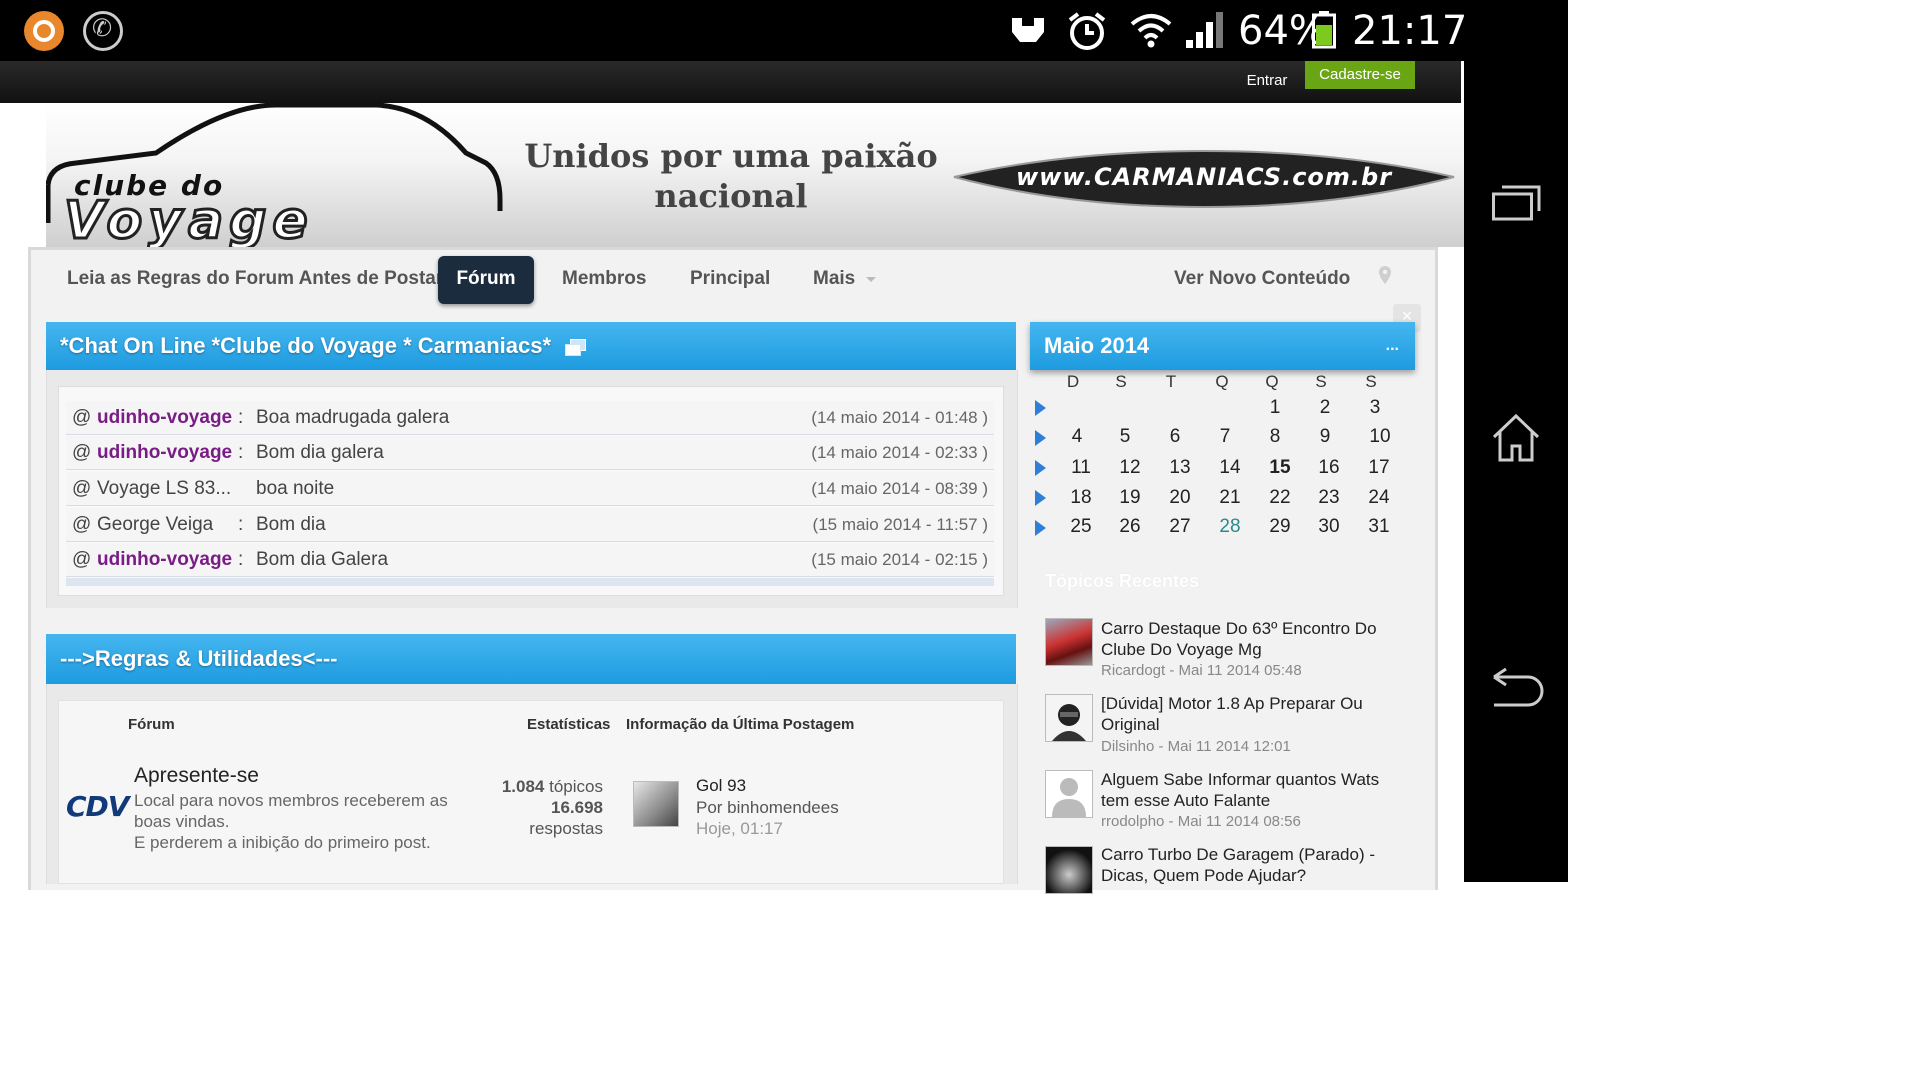 The height and width of the screenshot is (1080, 1920). Describe the element at coordinates (577, 807) in the screenshot. I see `replies-count: 16.698` at that location.